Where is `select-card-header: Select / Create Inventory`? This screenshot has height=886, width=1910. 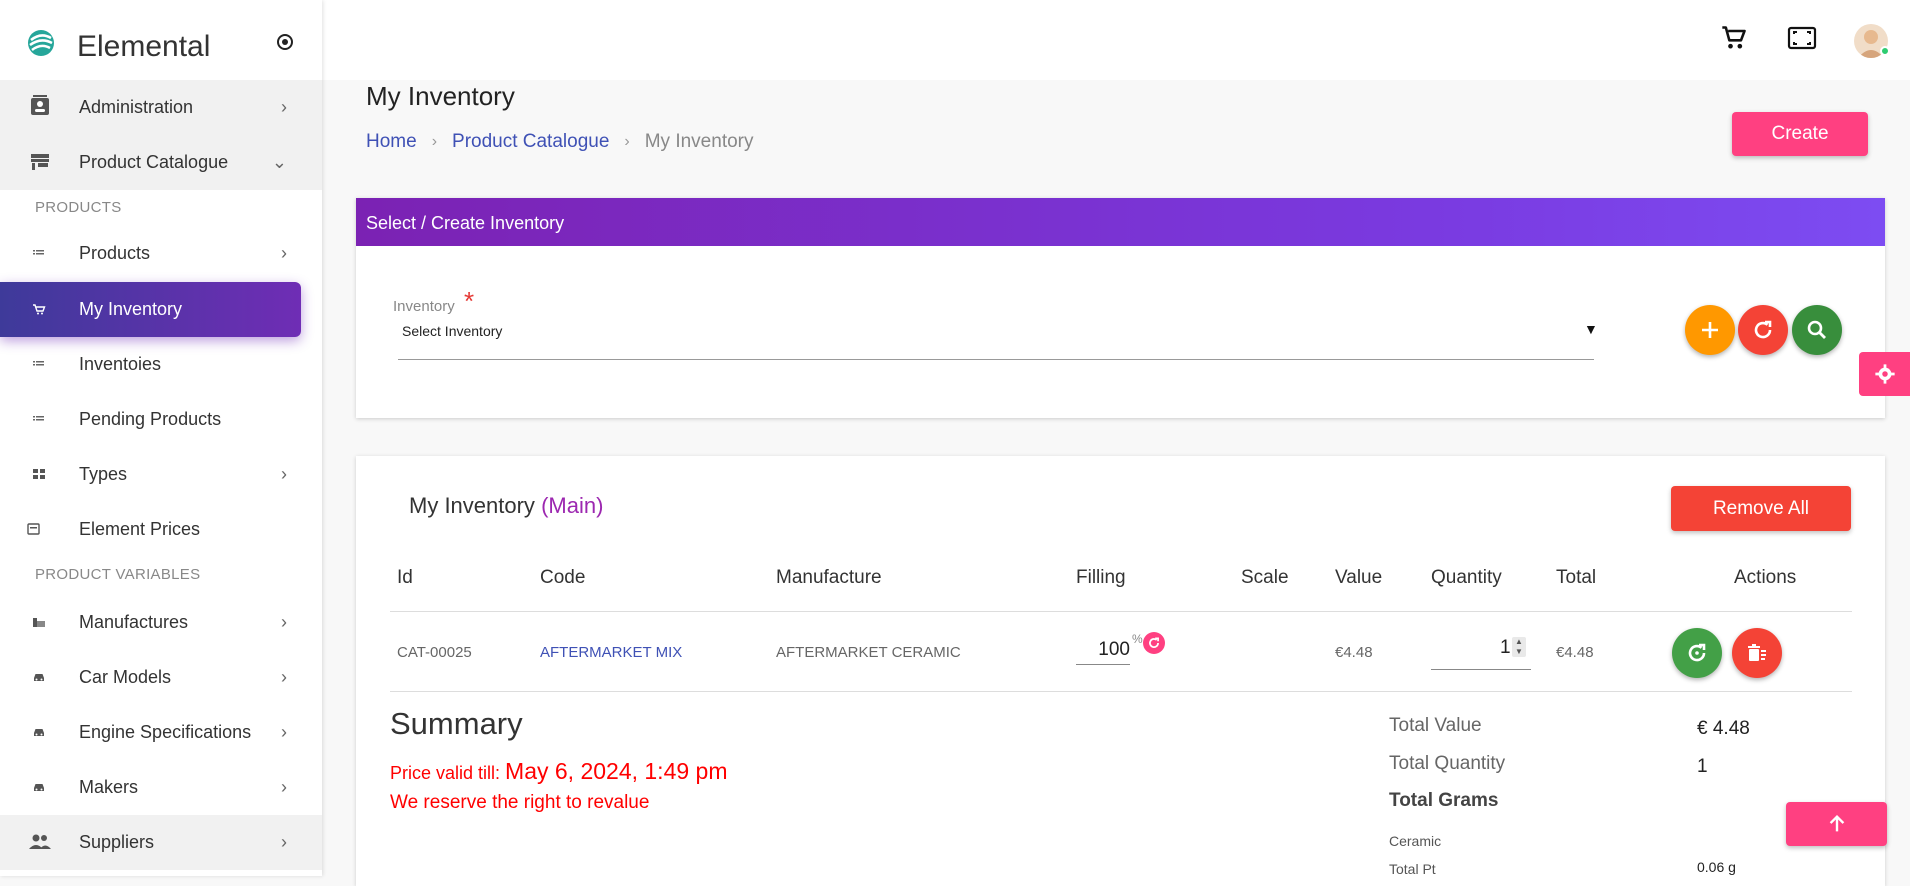 select-card-header: Select / Create Inventory is located at coordinates (1120, 222).